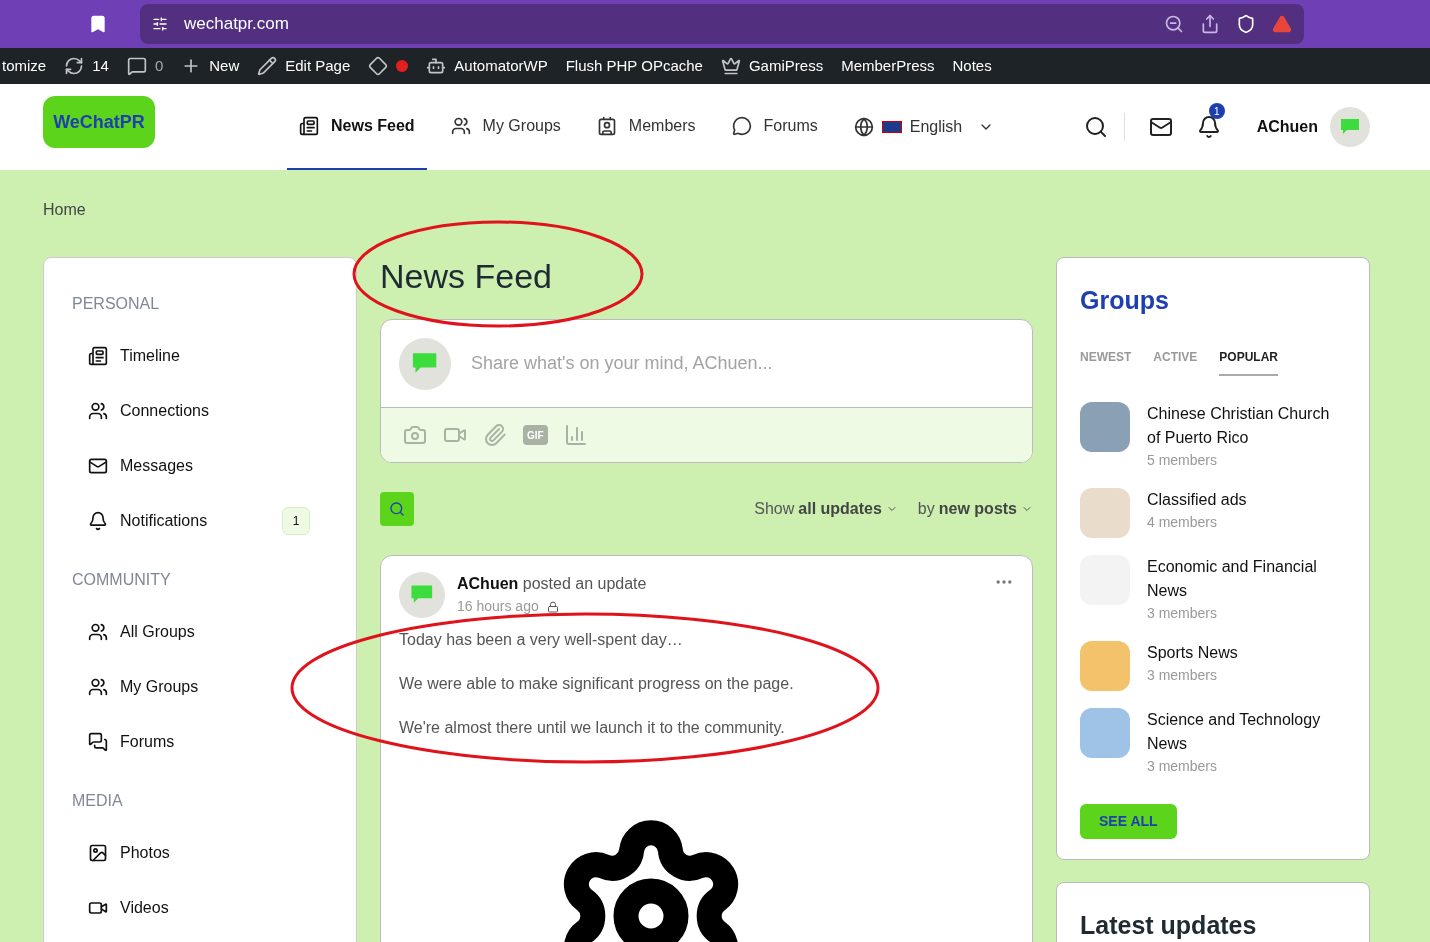 Image resolution: width=1430 pixels, height=942 pixels. Describe the element at coordinates (1192, 652) in the screenshot. I see `group-name-link: Sports News` at that location.